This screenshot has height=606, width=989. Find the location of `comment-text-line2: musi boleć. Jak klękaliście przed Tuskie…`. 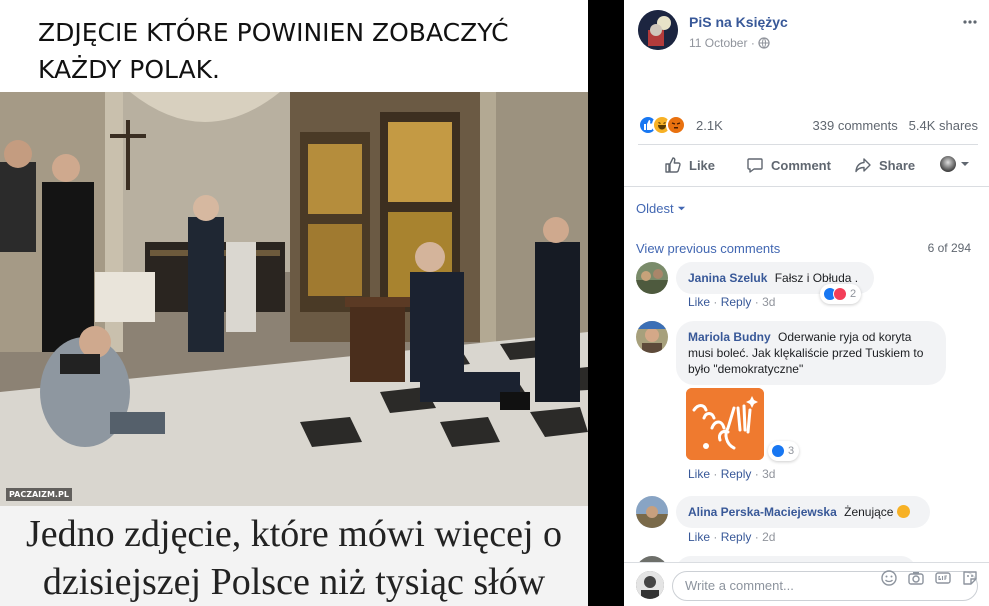

comment-text-line2: musi boleć. Jak klękaliście przed Tuskie… is located at coordinates (806, 353).